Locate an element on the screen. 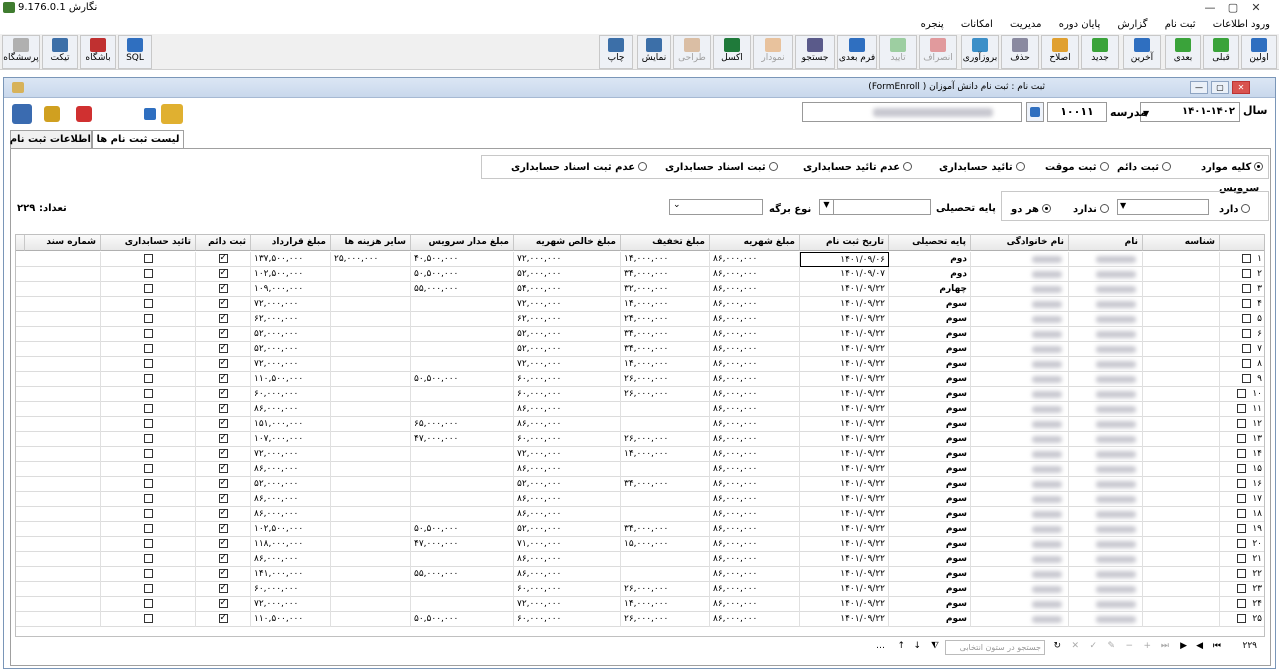  service-select: ▼ is located at coordinates (1163, 207).